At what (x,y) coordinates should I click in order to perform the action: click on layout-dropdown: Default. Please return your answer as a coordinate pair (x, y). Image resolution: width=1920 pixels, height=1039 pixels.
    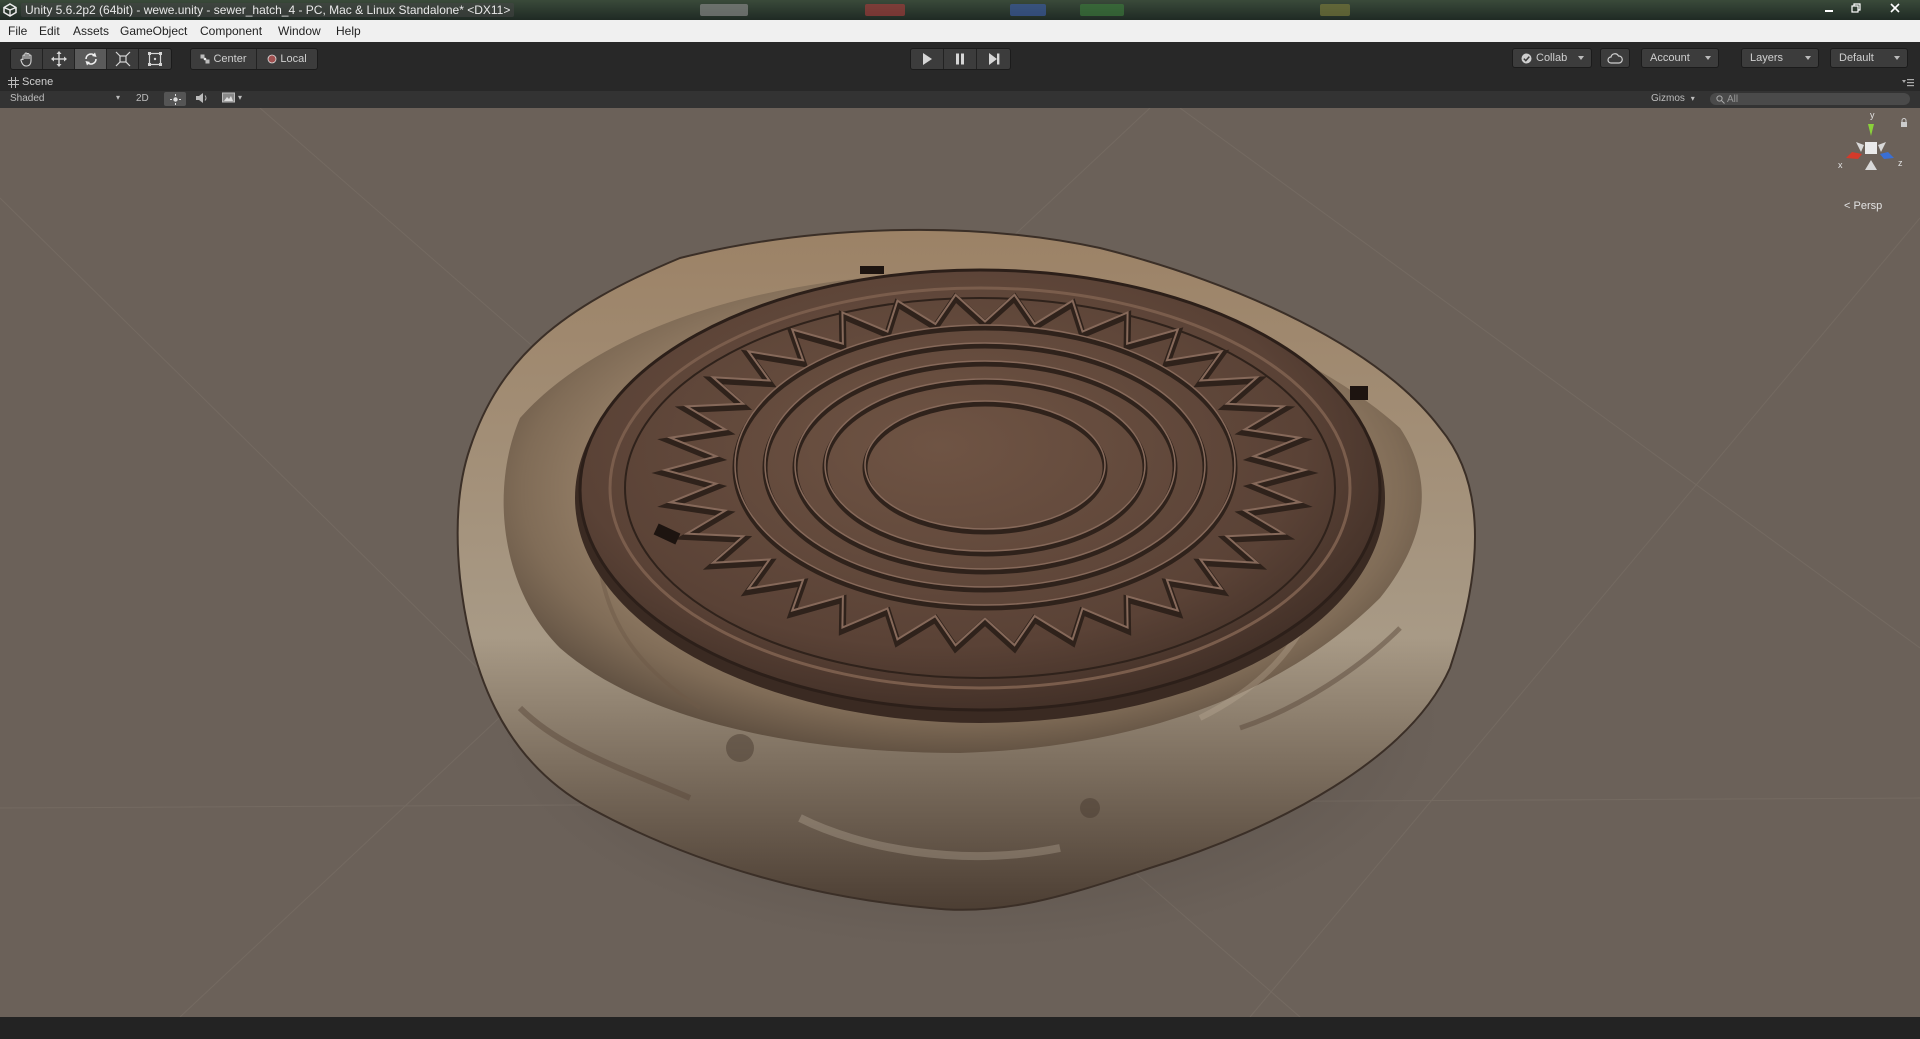
    Looking at the image, I should click on (1869, 58).